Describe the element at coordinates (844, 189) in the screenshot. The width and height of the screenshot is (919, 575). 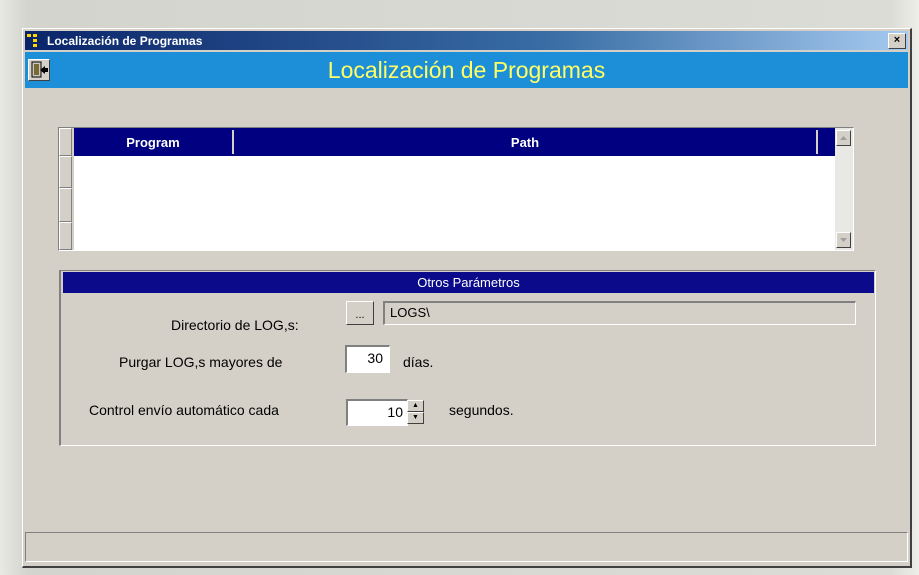
I see `grid-vertical-scrollbar` at that location.